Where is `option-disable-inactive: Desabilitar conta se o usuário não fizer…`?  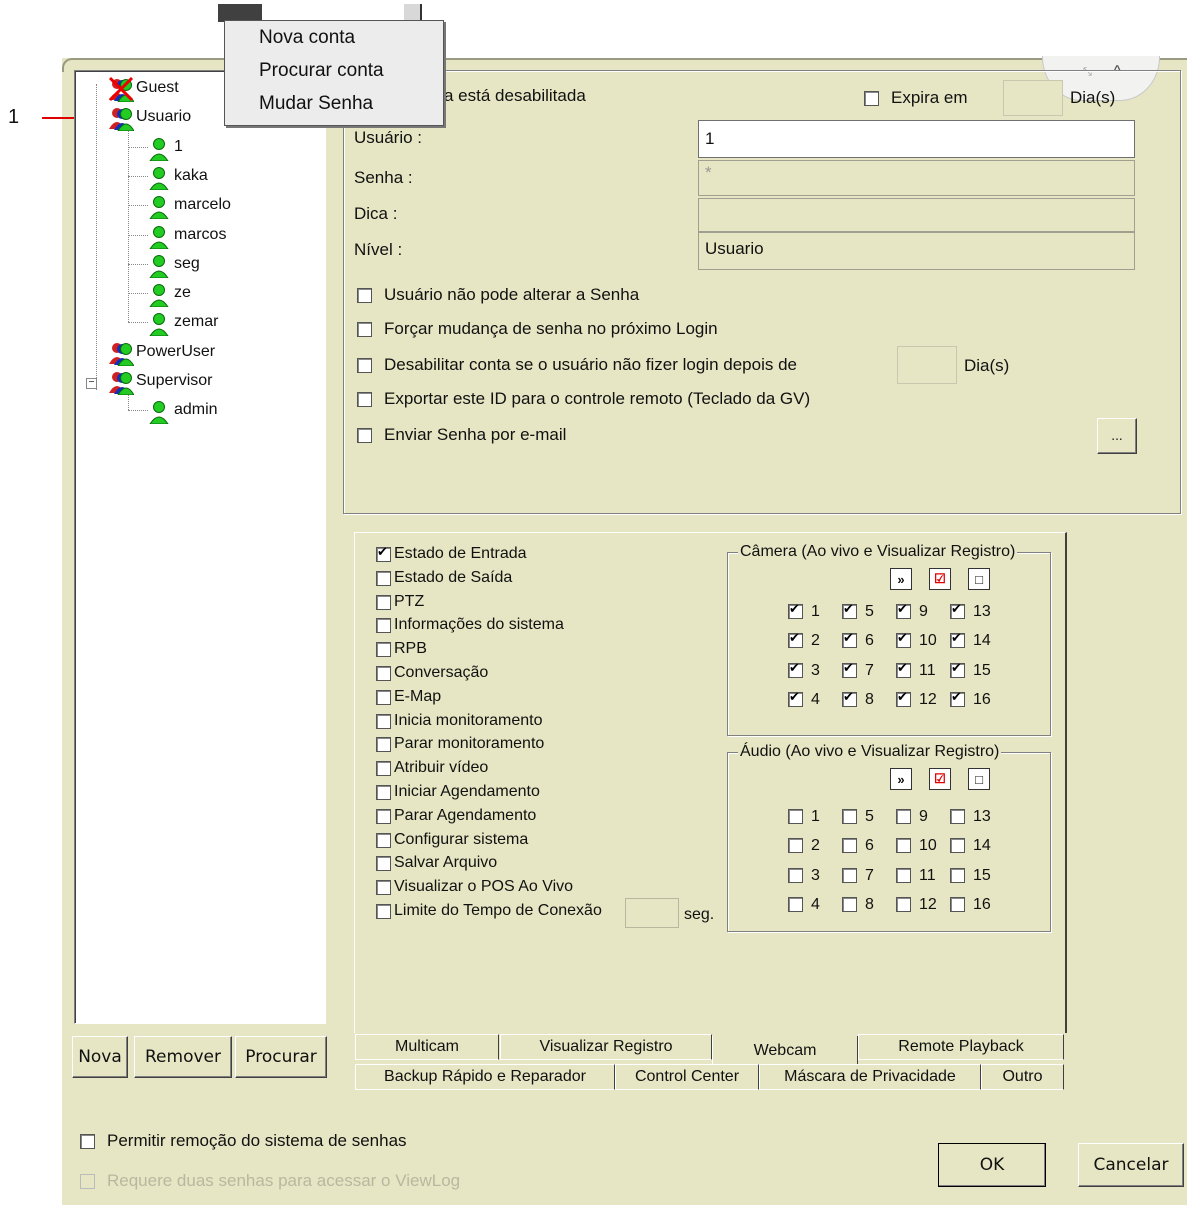
option-disable-inactive: Desabilitar conta se o usuário não fizer… is located at coordinates (577, 365).